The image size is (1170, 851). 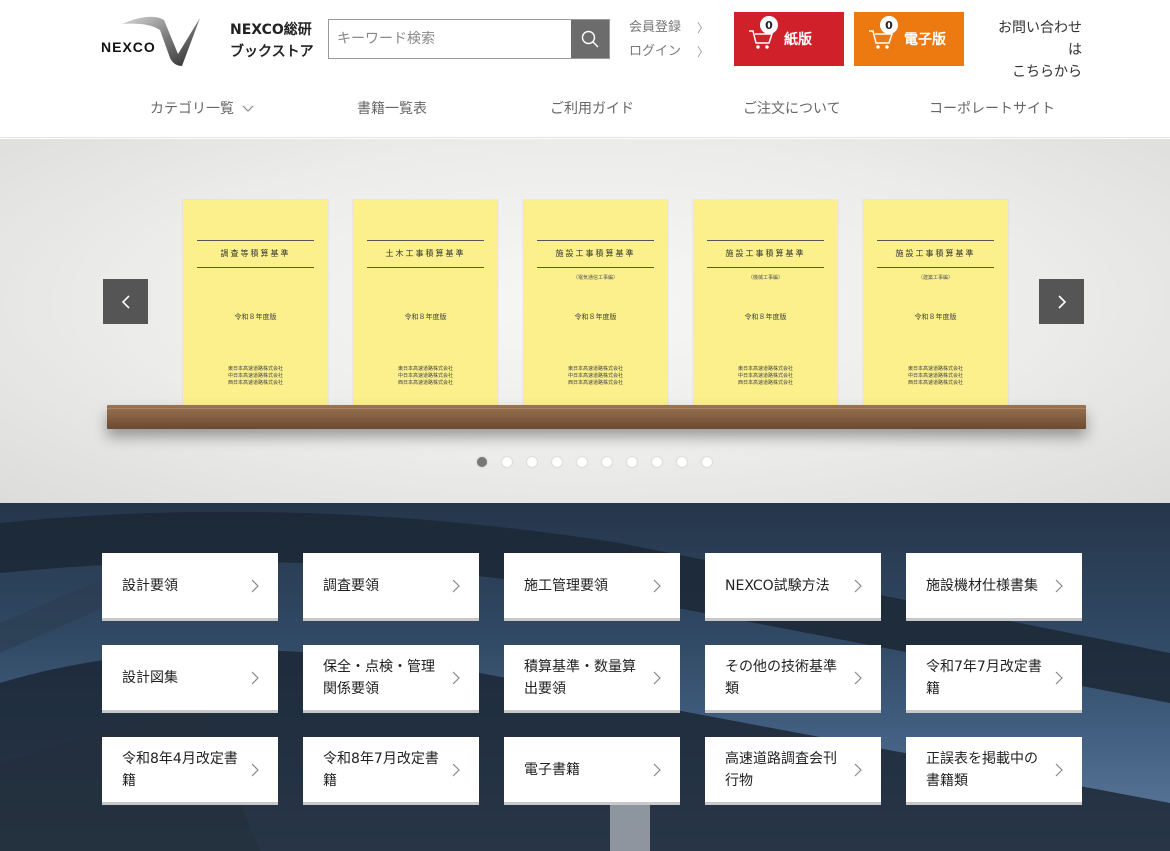 I want to click on ebook-cart-button: 0 電子版, so click(x=909, y=39).